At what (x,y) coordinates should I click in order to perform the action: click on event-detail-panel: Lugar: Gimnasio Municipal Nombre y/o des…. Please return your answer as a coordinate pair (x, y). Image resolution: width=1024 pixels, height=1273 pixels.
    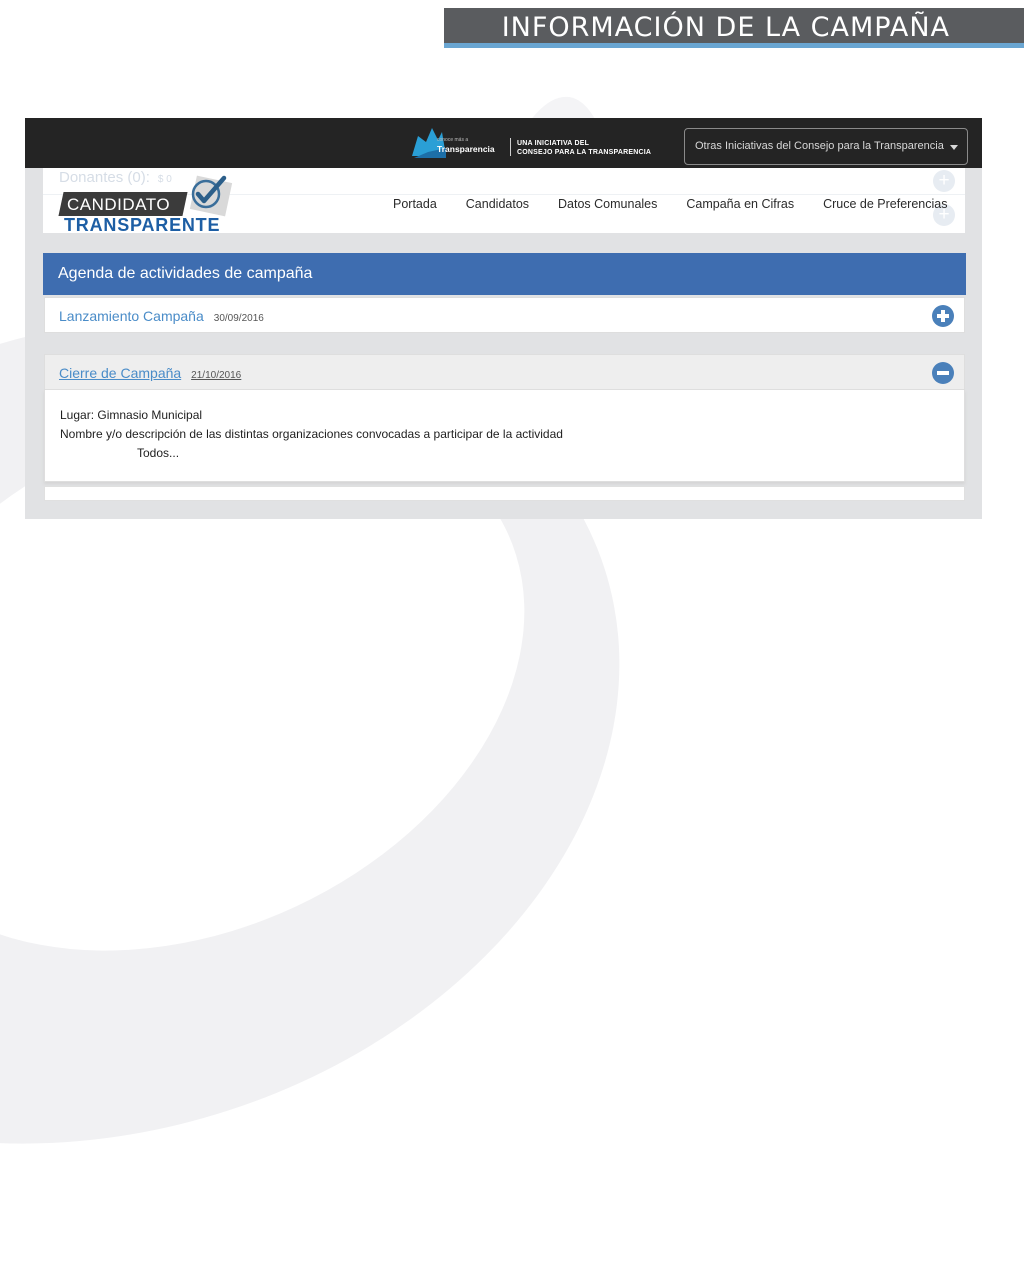
    Looking at the image, I should click on (504, 436).